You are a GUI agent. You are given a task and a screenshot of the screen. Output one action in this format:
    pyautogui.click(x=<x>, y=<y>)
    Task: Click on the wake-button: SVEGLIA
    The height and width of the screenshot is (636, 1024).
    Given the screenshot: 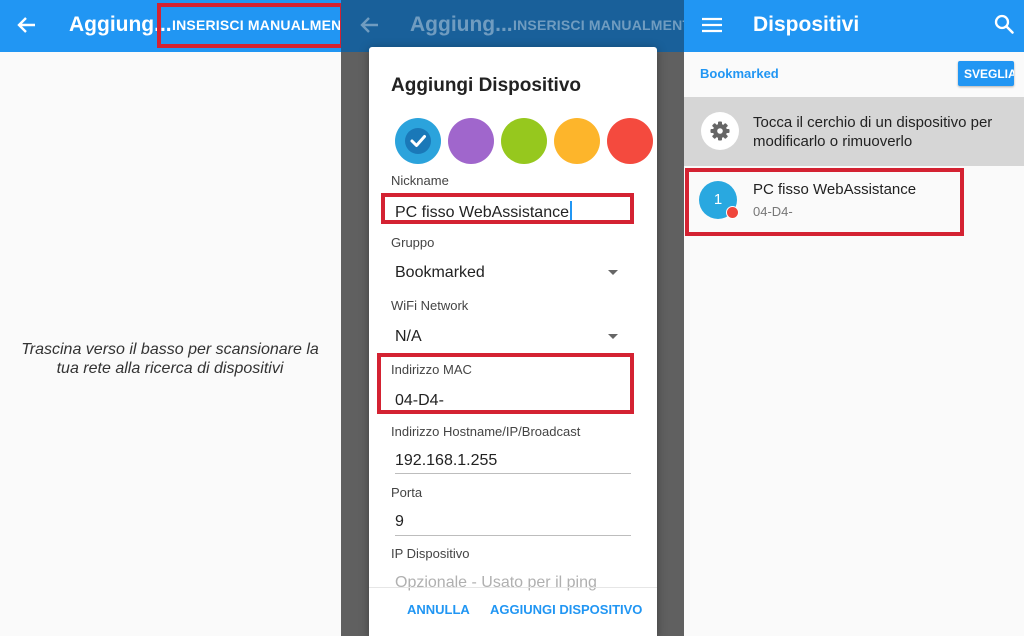 What is the action you would take?
    pyautogui.click(x=986, y=73)
    